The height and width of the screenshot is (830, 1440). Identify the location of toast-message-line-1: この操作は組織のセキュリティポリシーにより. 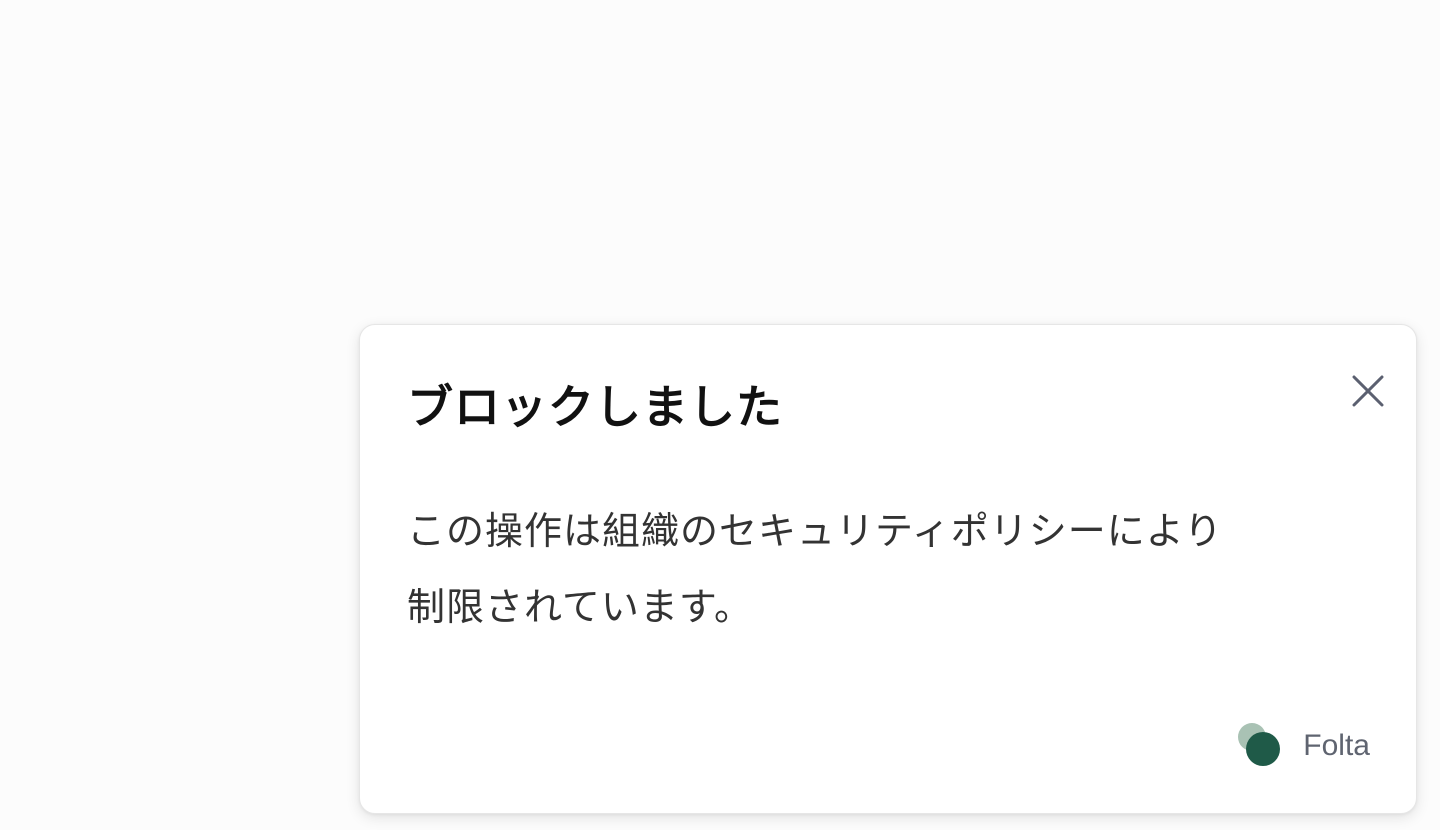
(815, 531).